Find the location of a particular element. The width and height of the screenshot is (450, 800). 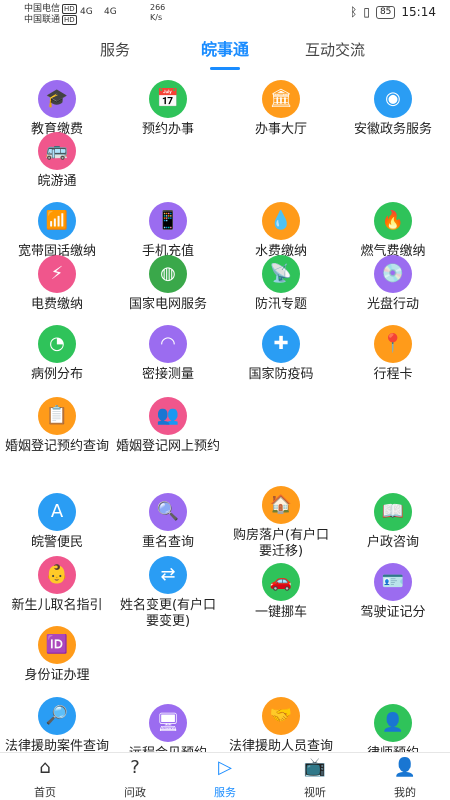

home-icon: ⌂ is located at coordinates (45, 767).